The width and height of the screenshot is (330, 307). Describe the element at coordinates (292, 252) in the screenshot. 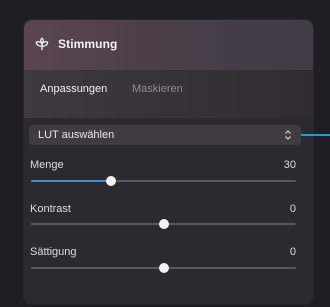

I see `saturation-value: 0` at that location.